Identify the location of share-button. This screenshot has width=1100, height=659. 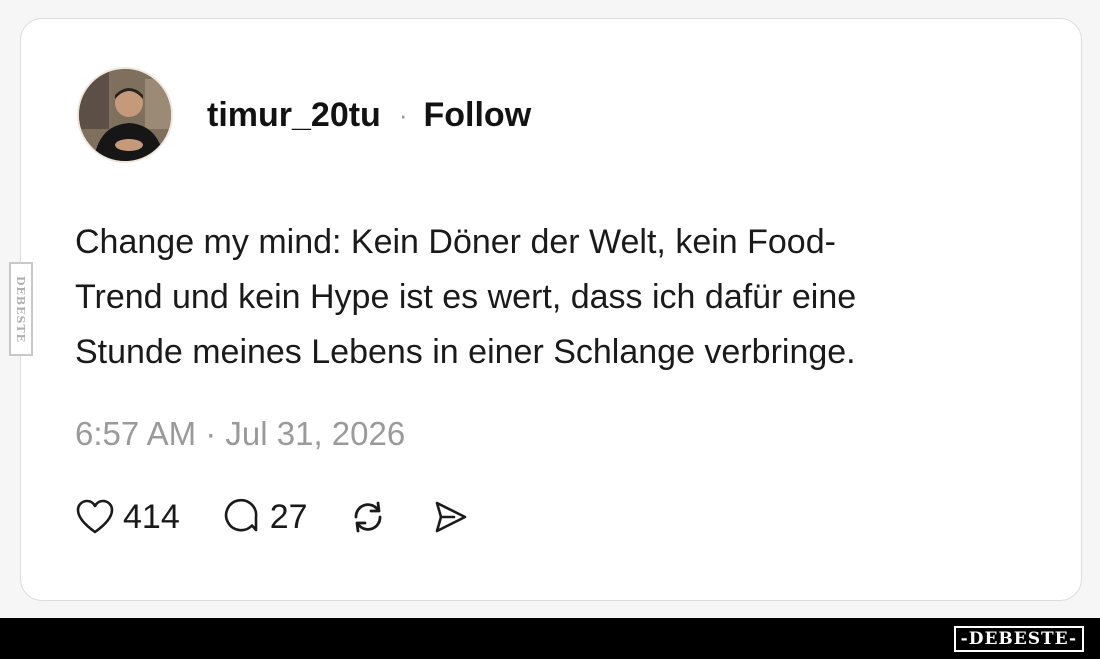
(450, 517).